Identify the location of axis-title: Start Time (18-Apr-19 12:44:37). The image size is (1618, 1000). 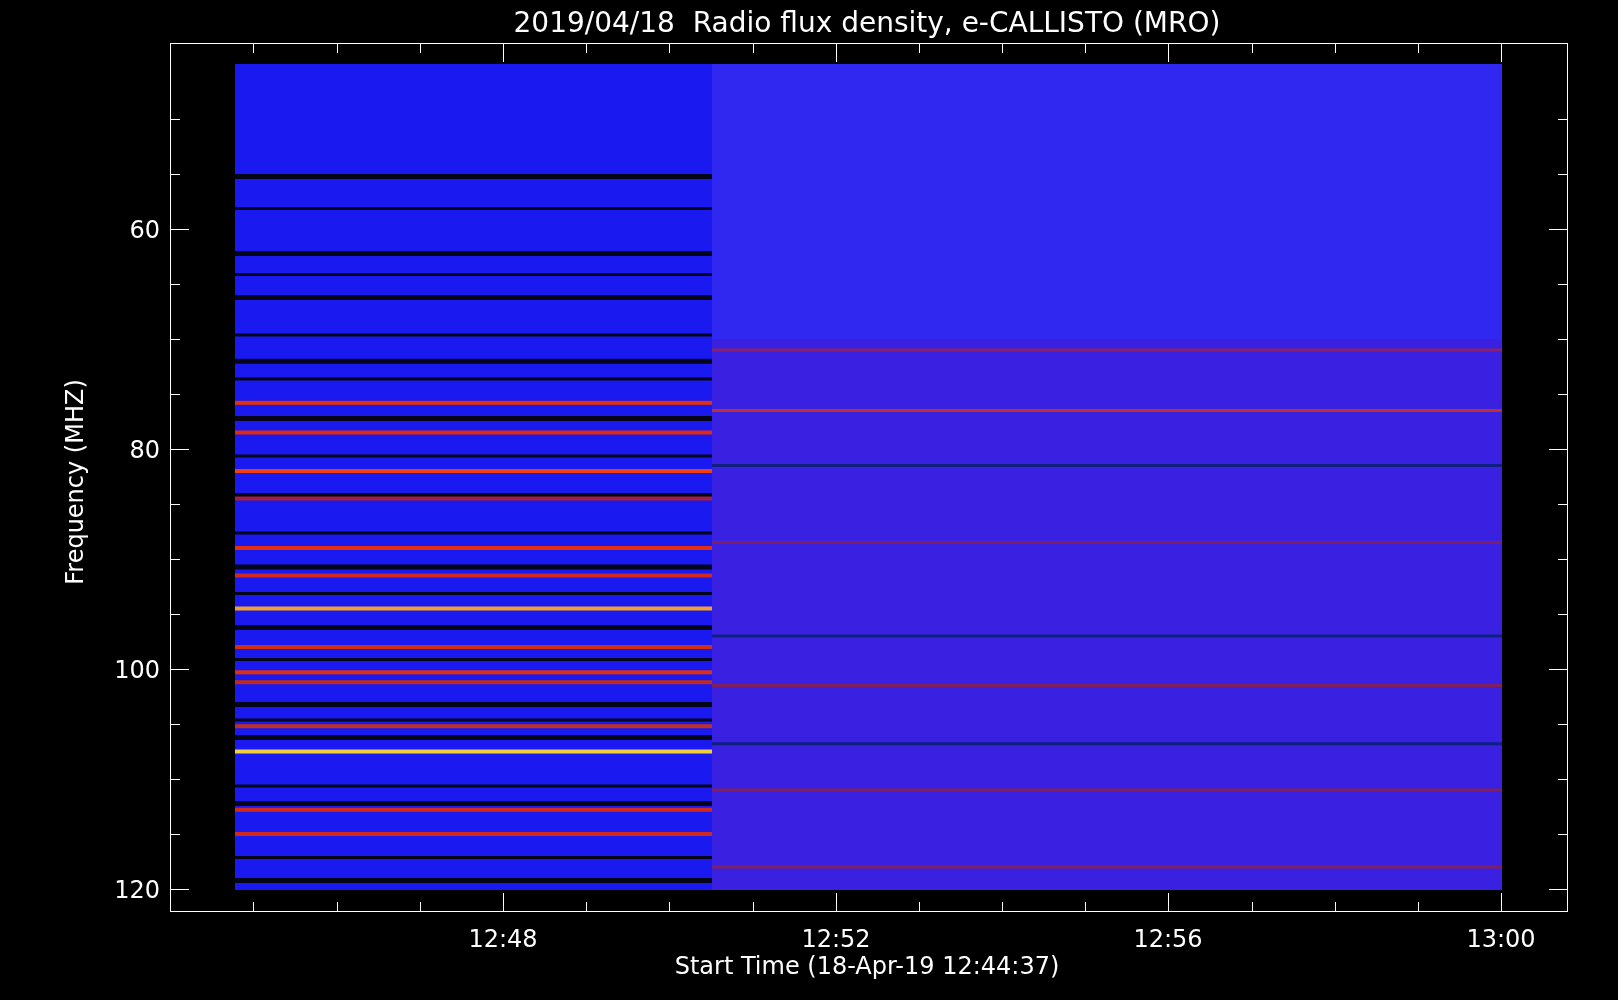
(867, 966).